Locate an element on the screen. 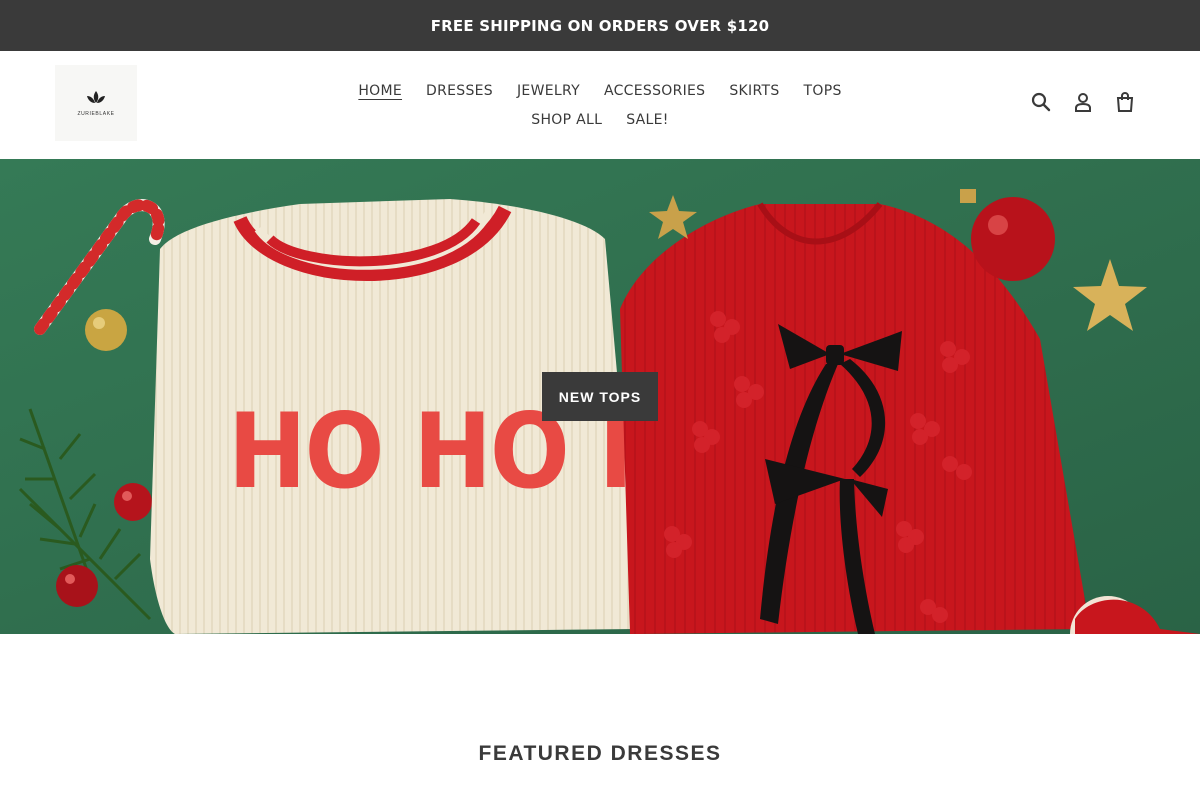 The image size is (1200, 800). nav-sale: SALE! is located at coordinates (647, 120).